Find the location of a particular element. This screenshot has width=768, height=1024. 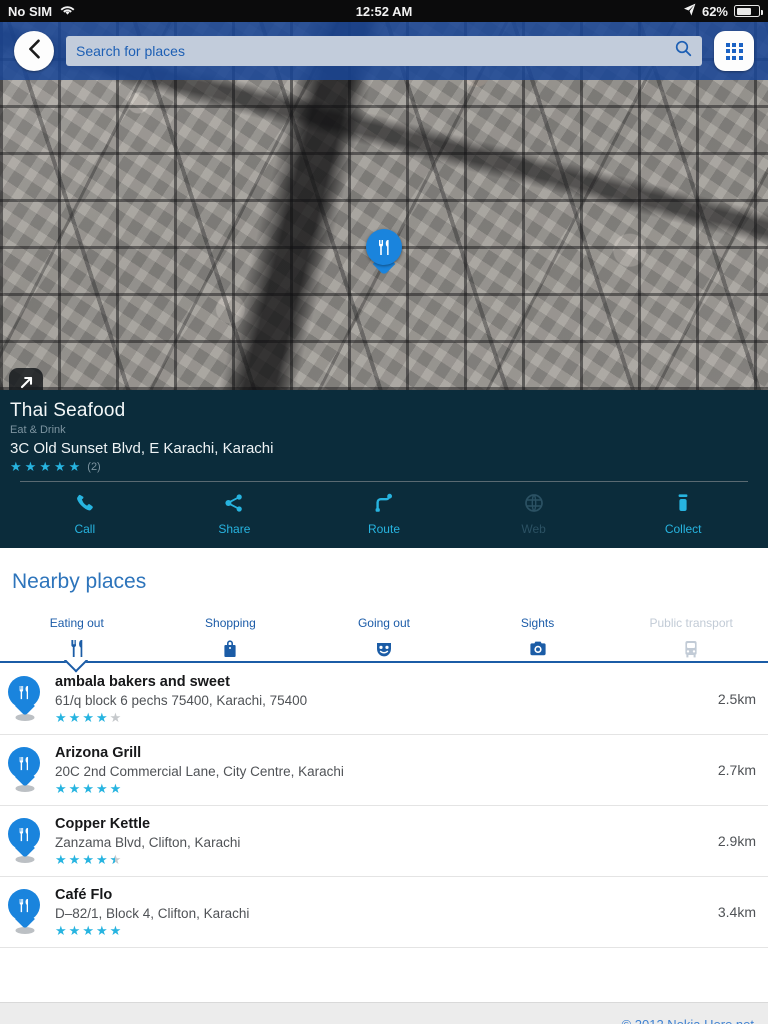

action-label: Share is located at coordinates (234, 529).